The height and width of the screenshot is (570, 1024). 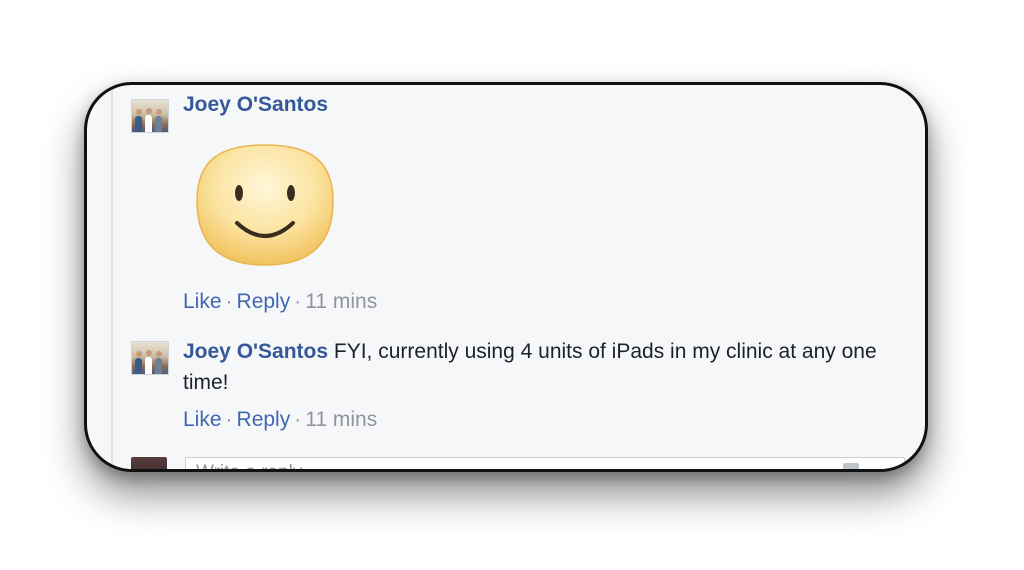 What do you see at coordinates (149, 463) in the screenshot?
I see `current-user-avatar` at bounding box center [149, 463].